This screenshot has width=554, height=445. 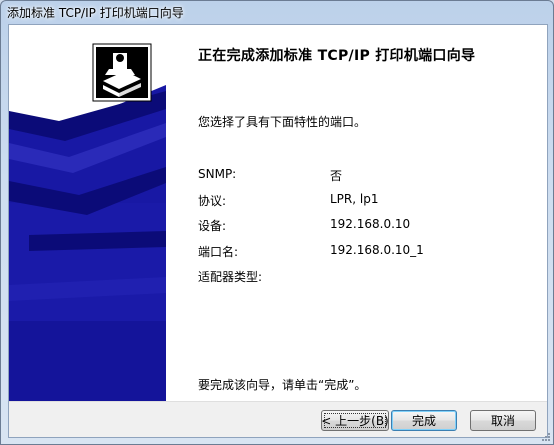 What do you see at coordinates (354, 199) in the screenshot?
I see `protocol-value: LPR, lp1` at bounding box center [354, 199].